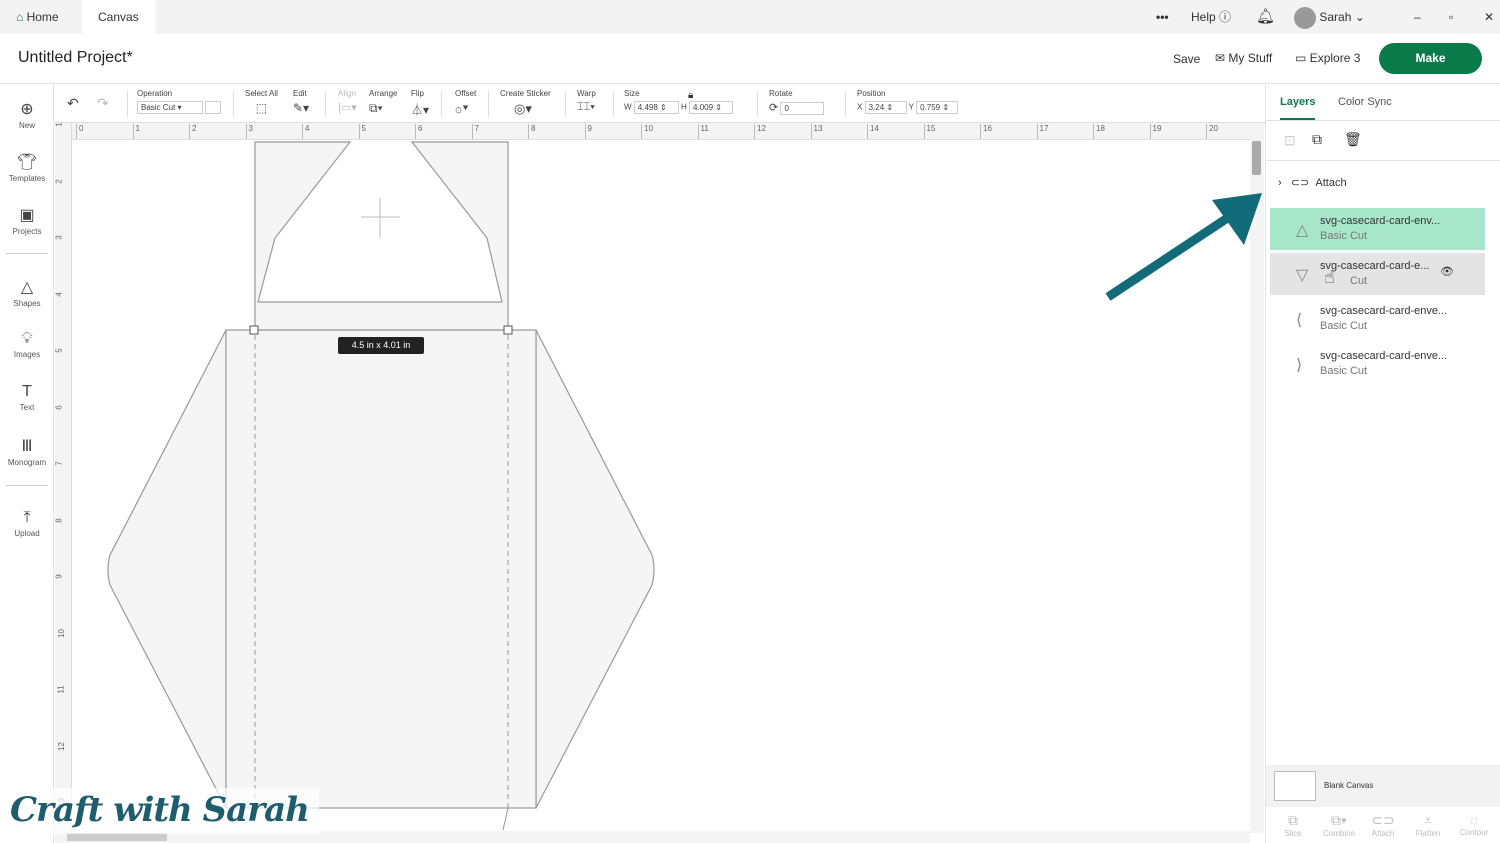 The width and height of the screenshot is (1500, 843). Describe the element at coordinates (163, 811) in the screenshot. I see `watermark-logo: Craft with Sarah` at that location.